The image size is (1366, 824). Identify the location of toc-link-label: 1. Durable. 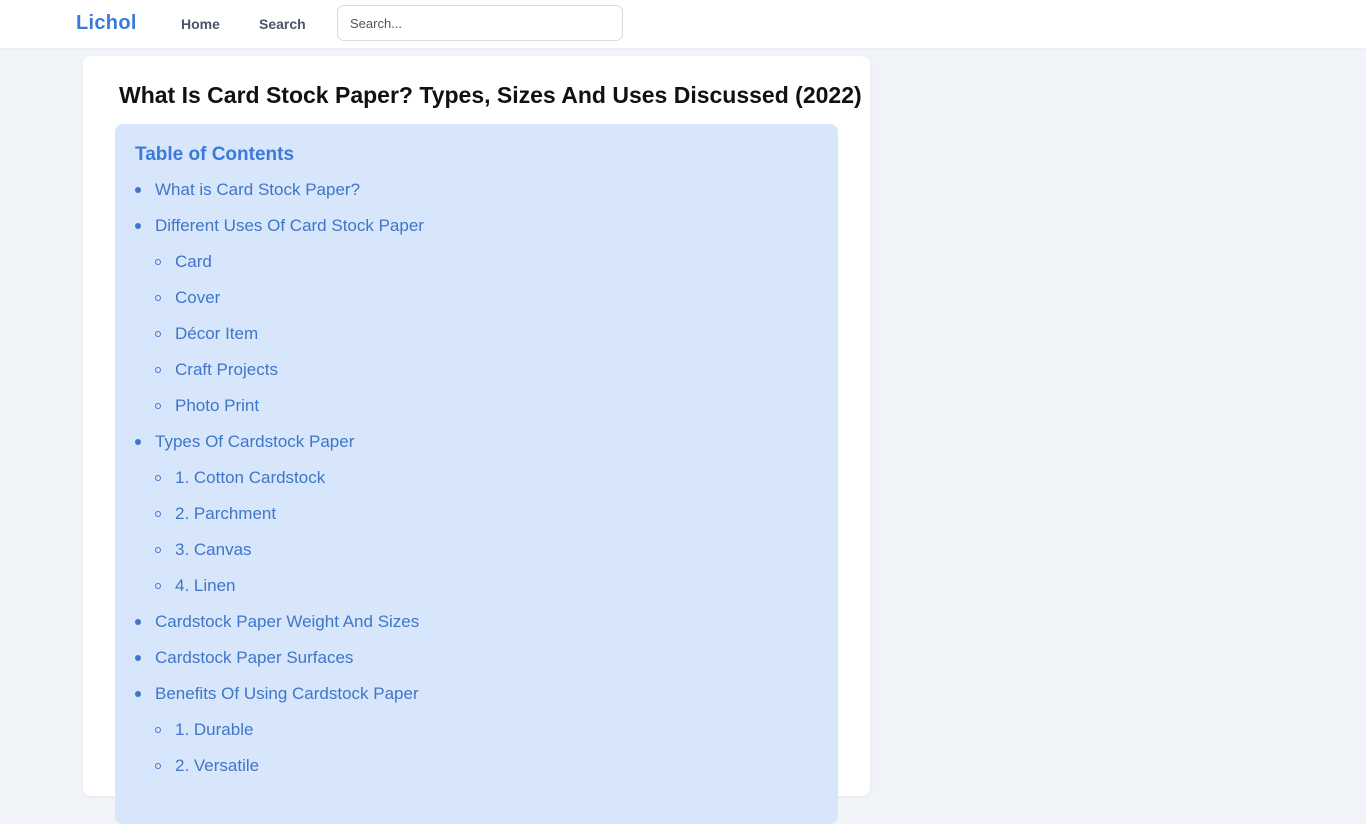
(214, 729).